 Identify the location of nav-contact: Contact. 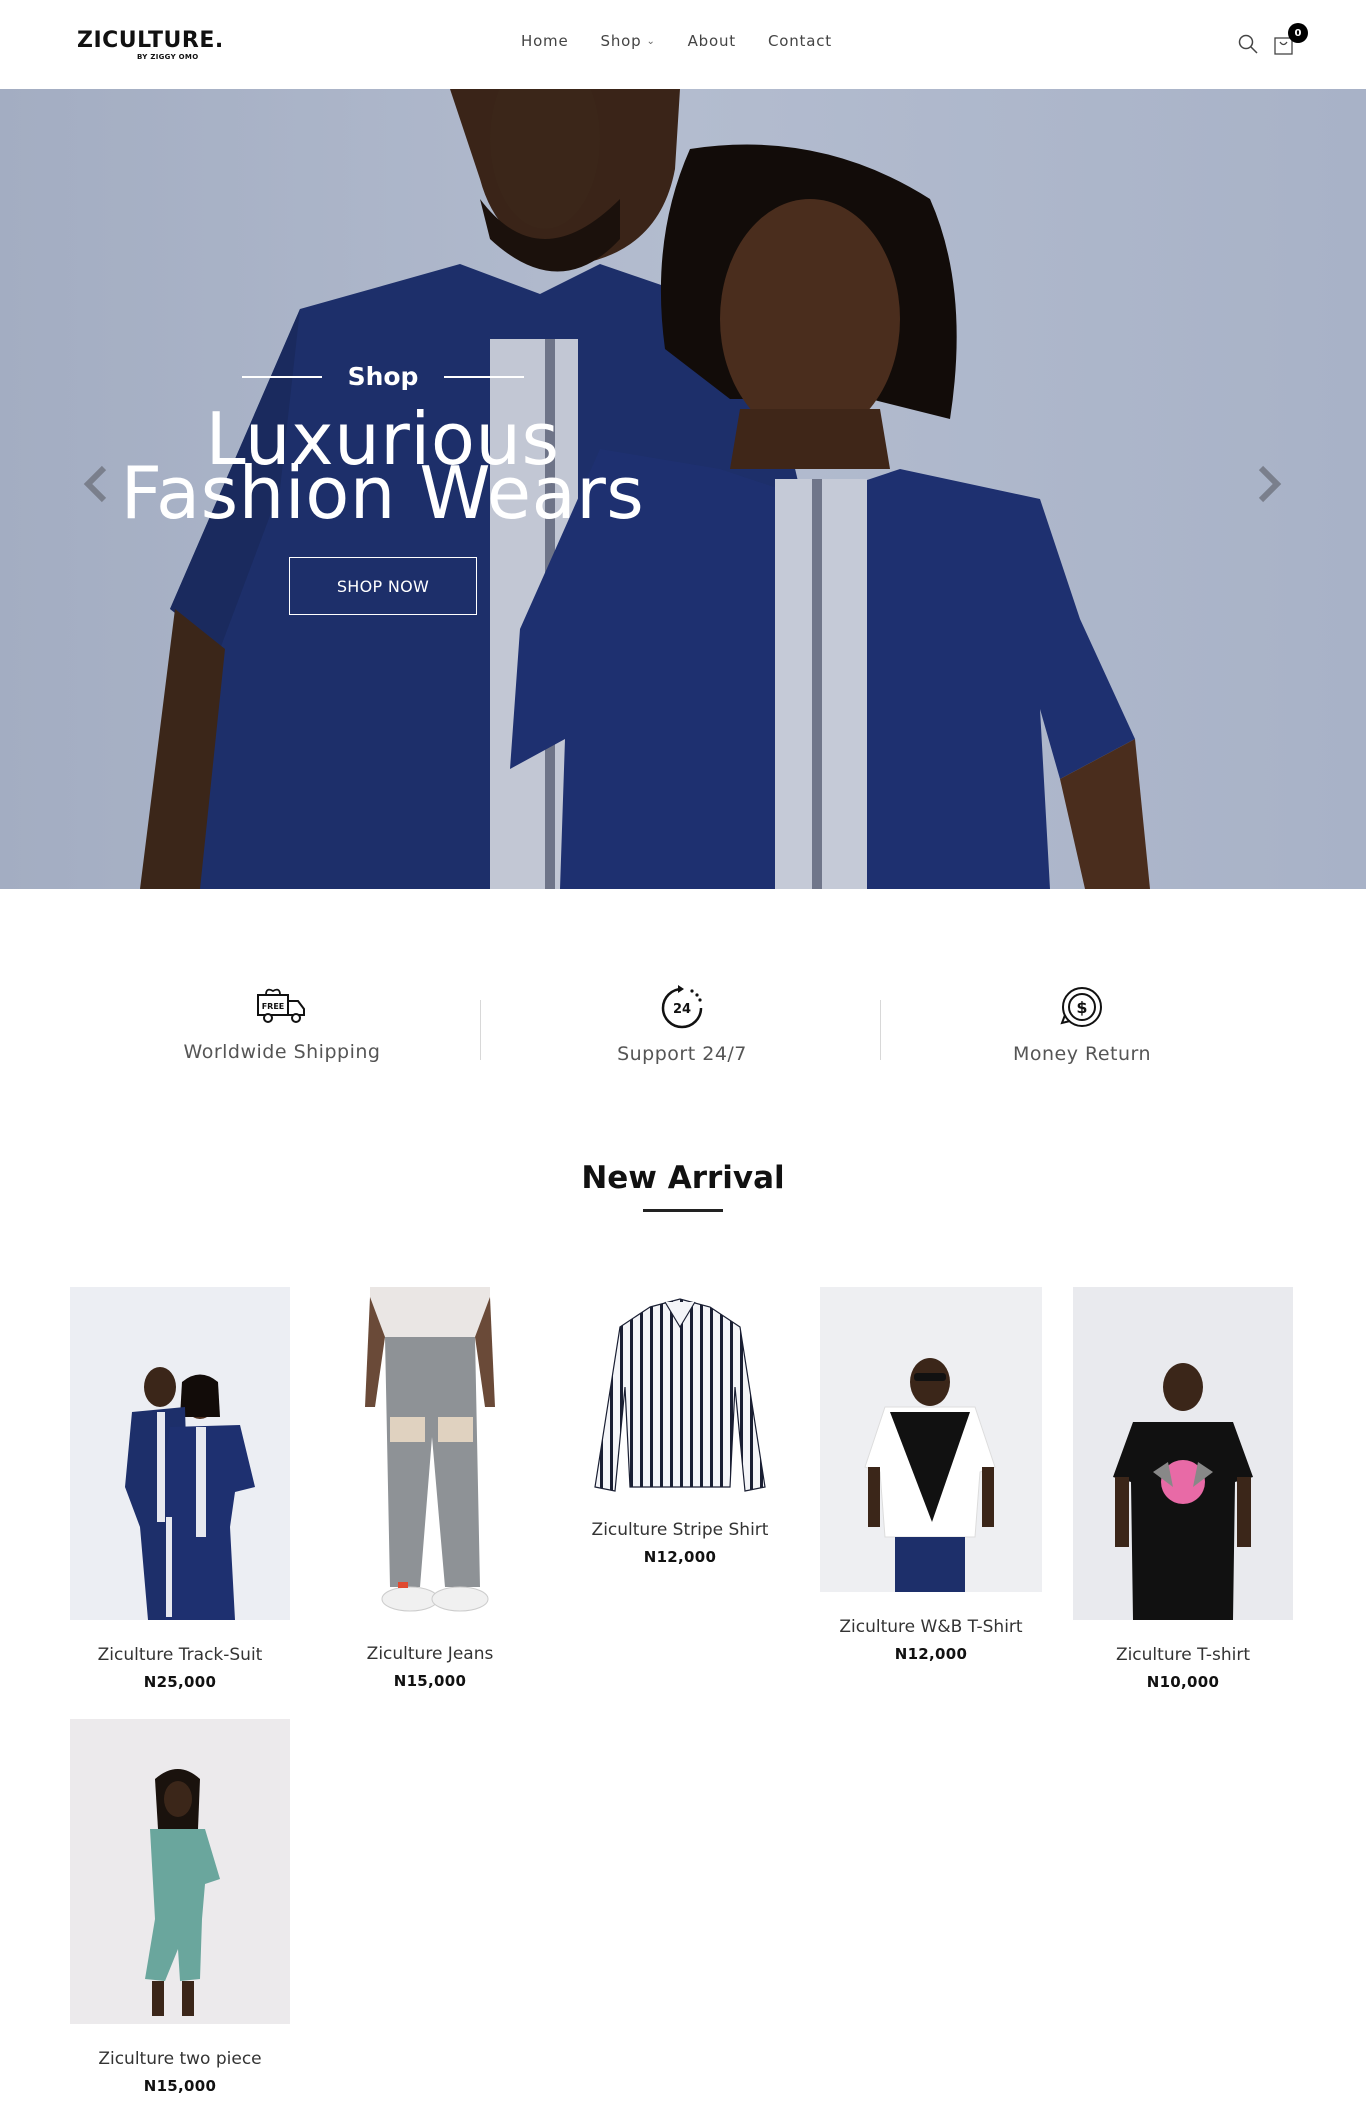
(800, 41).